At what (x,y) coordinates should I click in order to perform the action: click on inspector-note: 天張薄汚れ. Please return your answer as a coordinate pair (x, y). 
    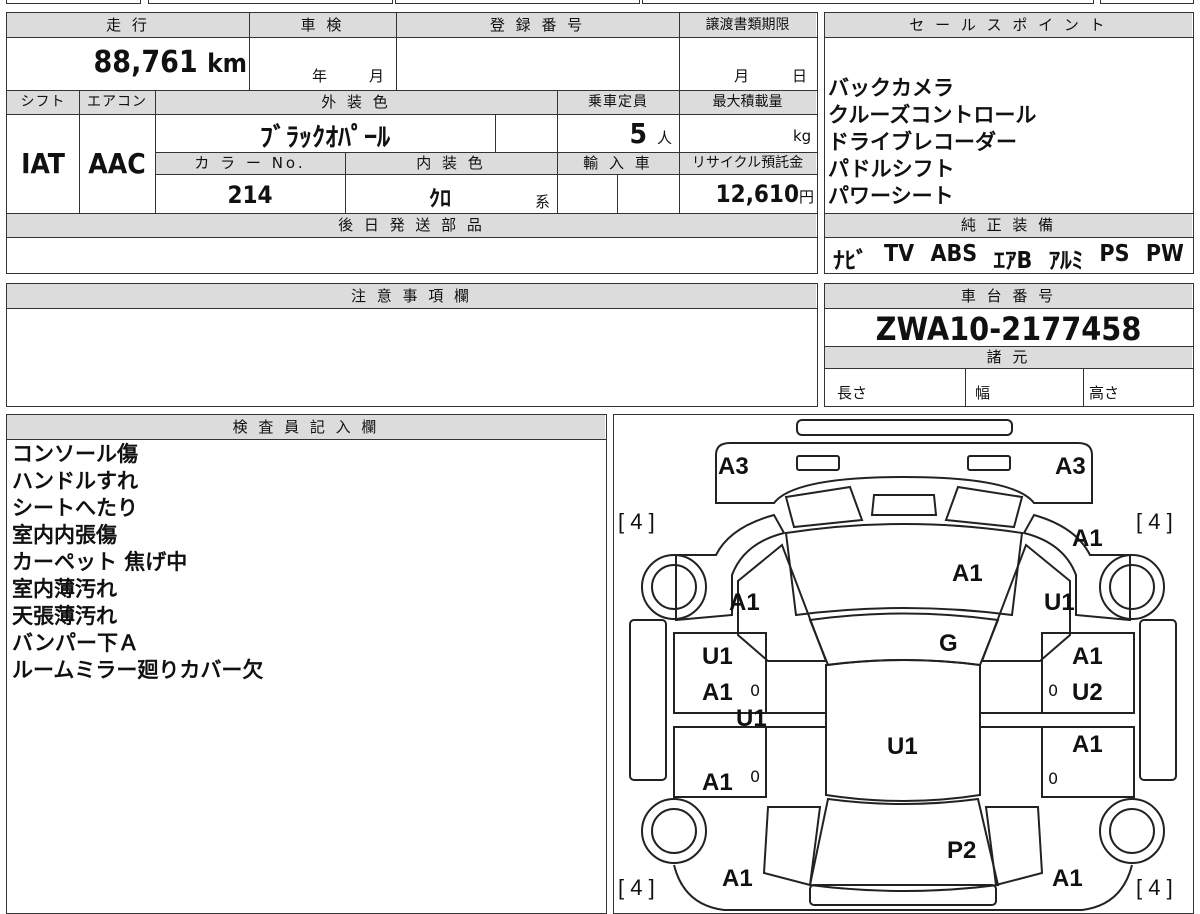
    Looking at the image, I should click on (64, 616).